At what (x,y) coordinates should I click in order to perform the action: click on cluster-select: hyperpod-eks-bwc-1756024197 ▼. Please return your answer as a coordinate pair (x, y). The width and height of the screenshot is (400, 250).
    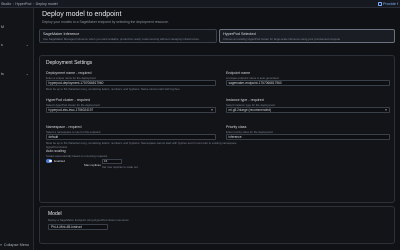
    Looking at the image, I should click on (131, 110).